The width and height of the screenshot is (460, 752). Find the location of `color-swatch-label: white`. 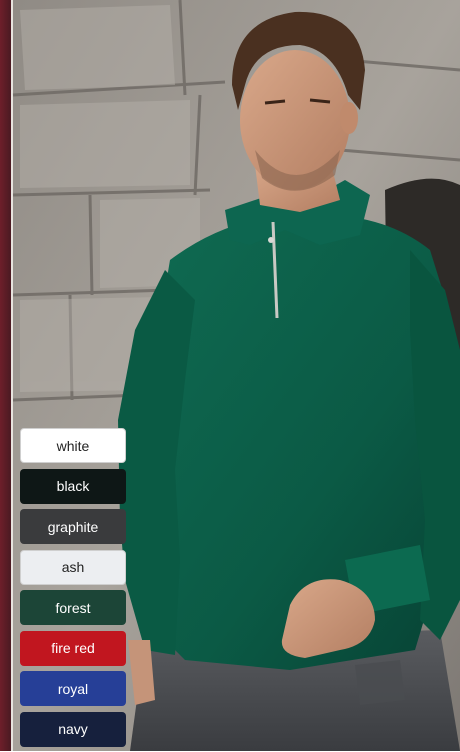

color-swatch-label: white is located at coordinates (73, 445).